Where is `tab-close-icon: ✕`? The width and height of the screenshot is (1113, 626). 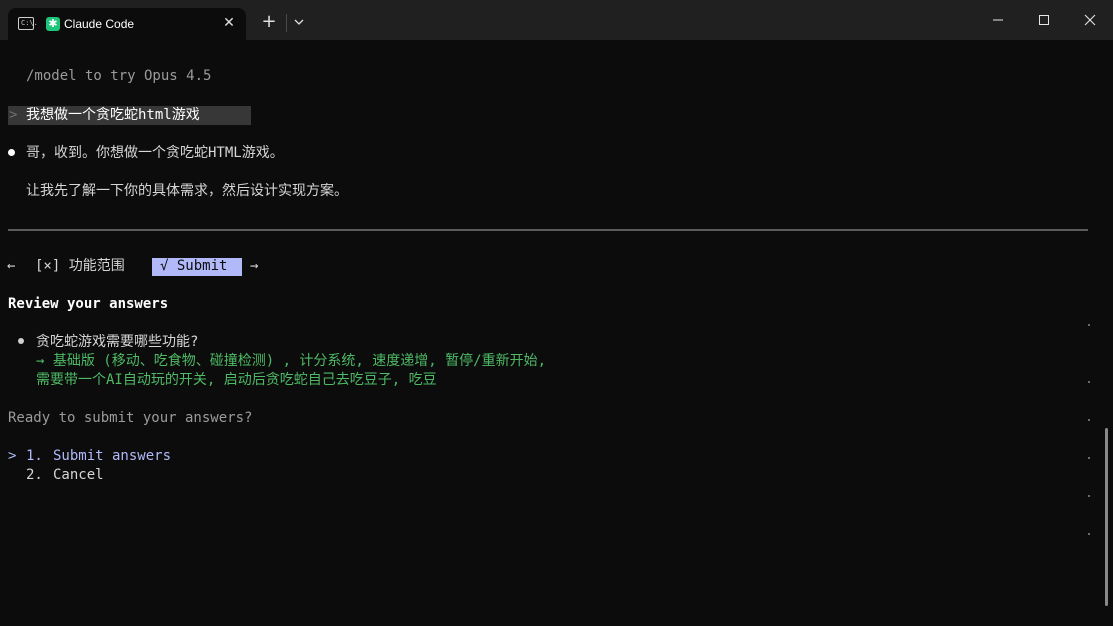 tab-close-icon: ✕ is located at coordinates (229, 23).